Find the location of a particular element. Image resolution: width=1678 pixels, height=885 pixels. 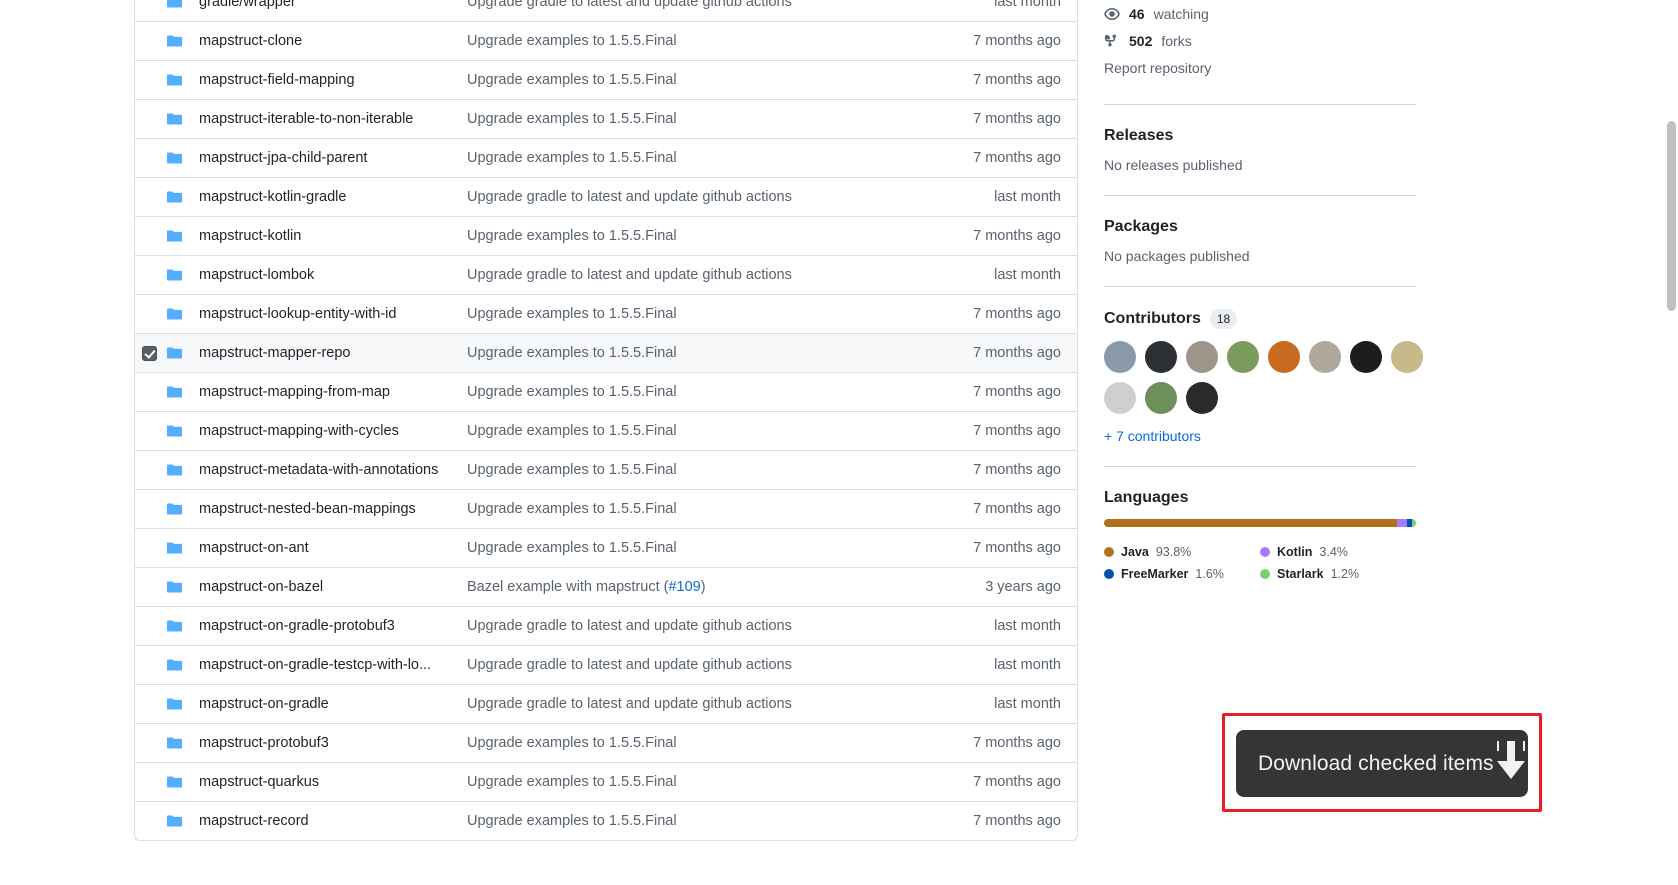

file-name-link: mapstruct-on-gradle-protobuf3 is located at coordinates (328, 626).